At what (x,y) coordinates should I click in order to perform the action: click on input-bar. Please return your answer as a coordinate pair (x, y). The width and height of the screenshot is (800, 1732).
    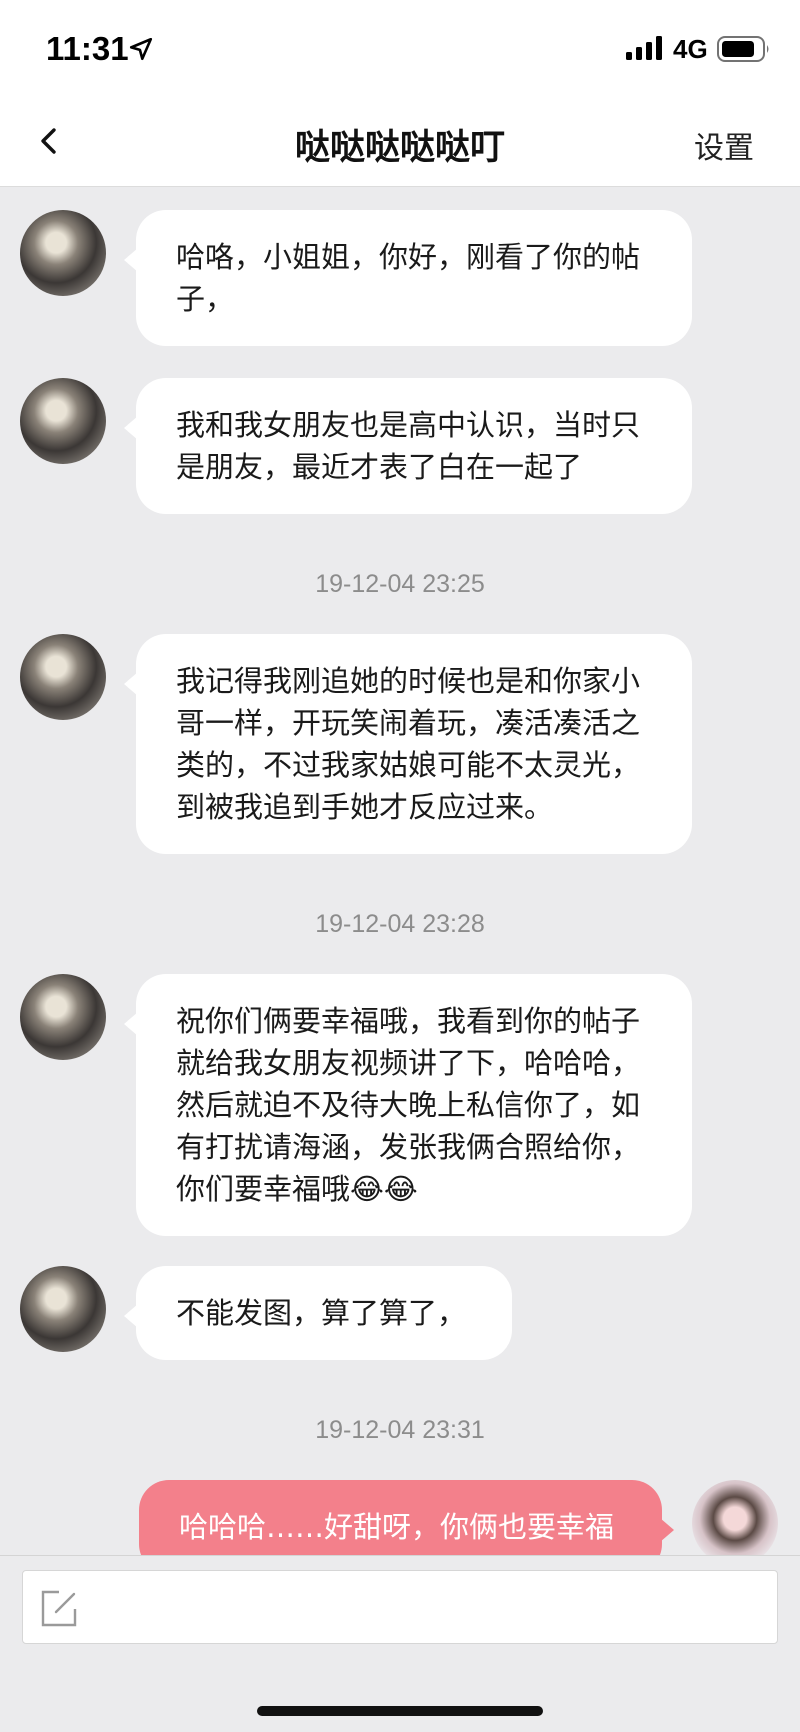
    Looking at the image, I should click on (400, 1643).